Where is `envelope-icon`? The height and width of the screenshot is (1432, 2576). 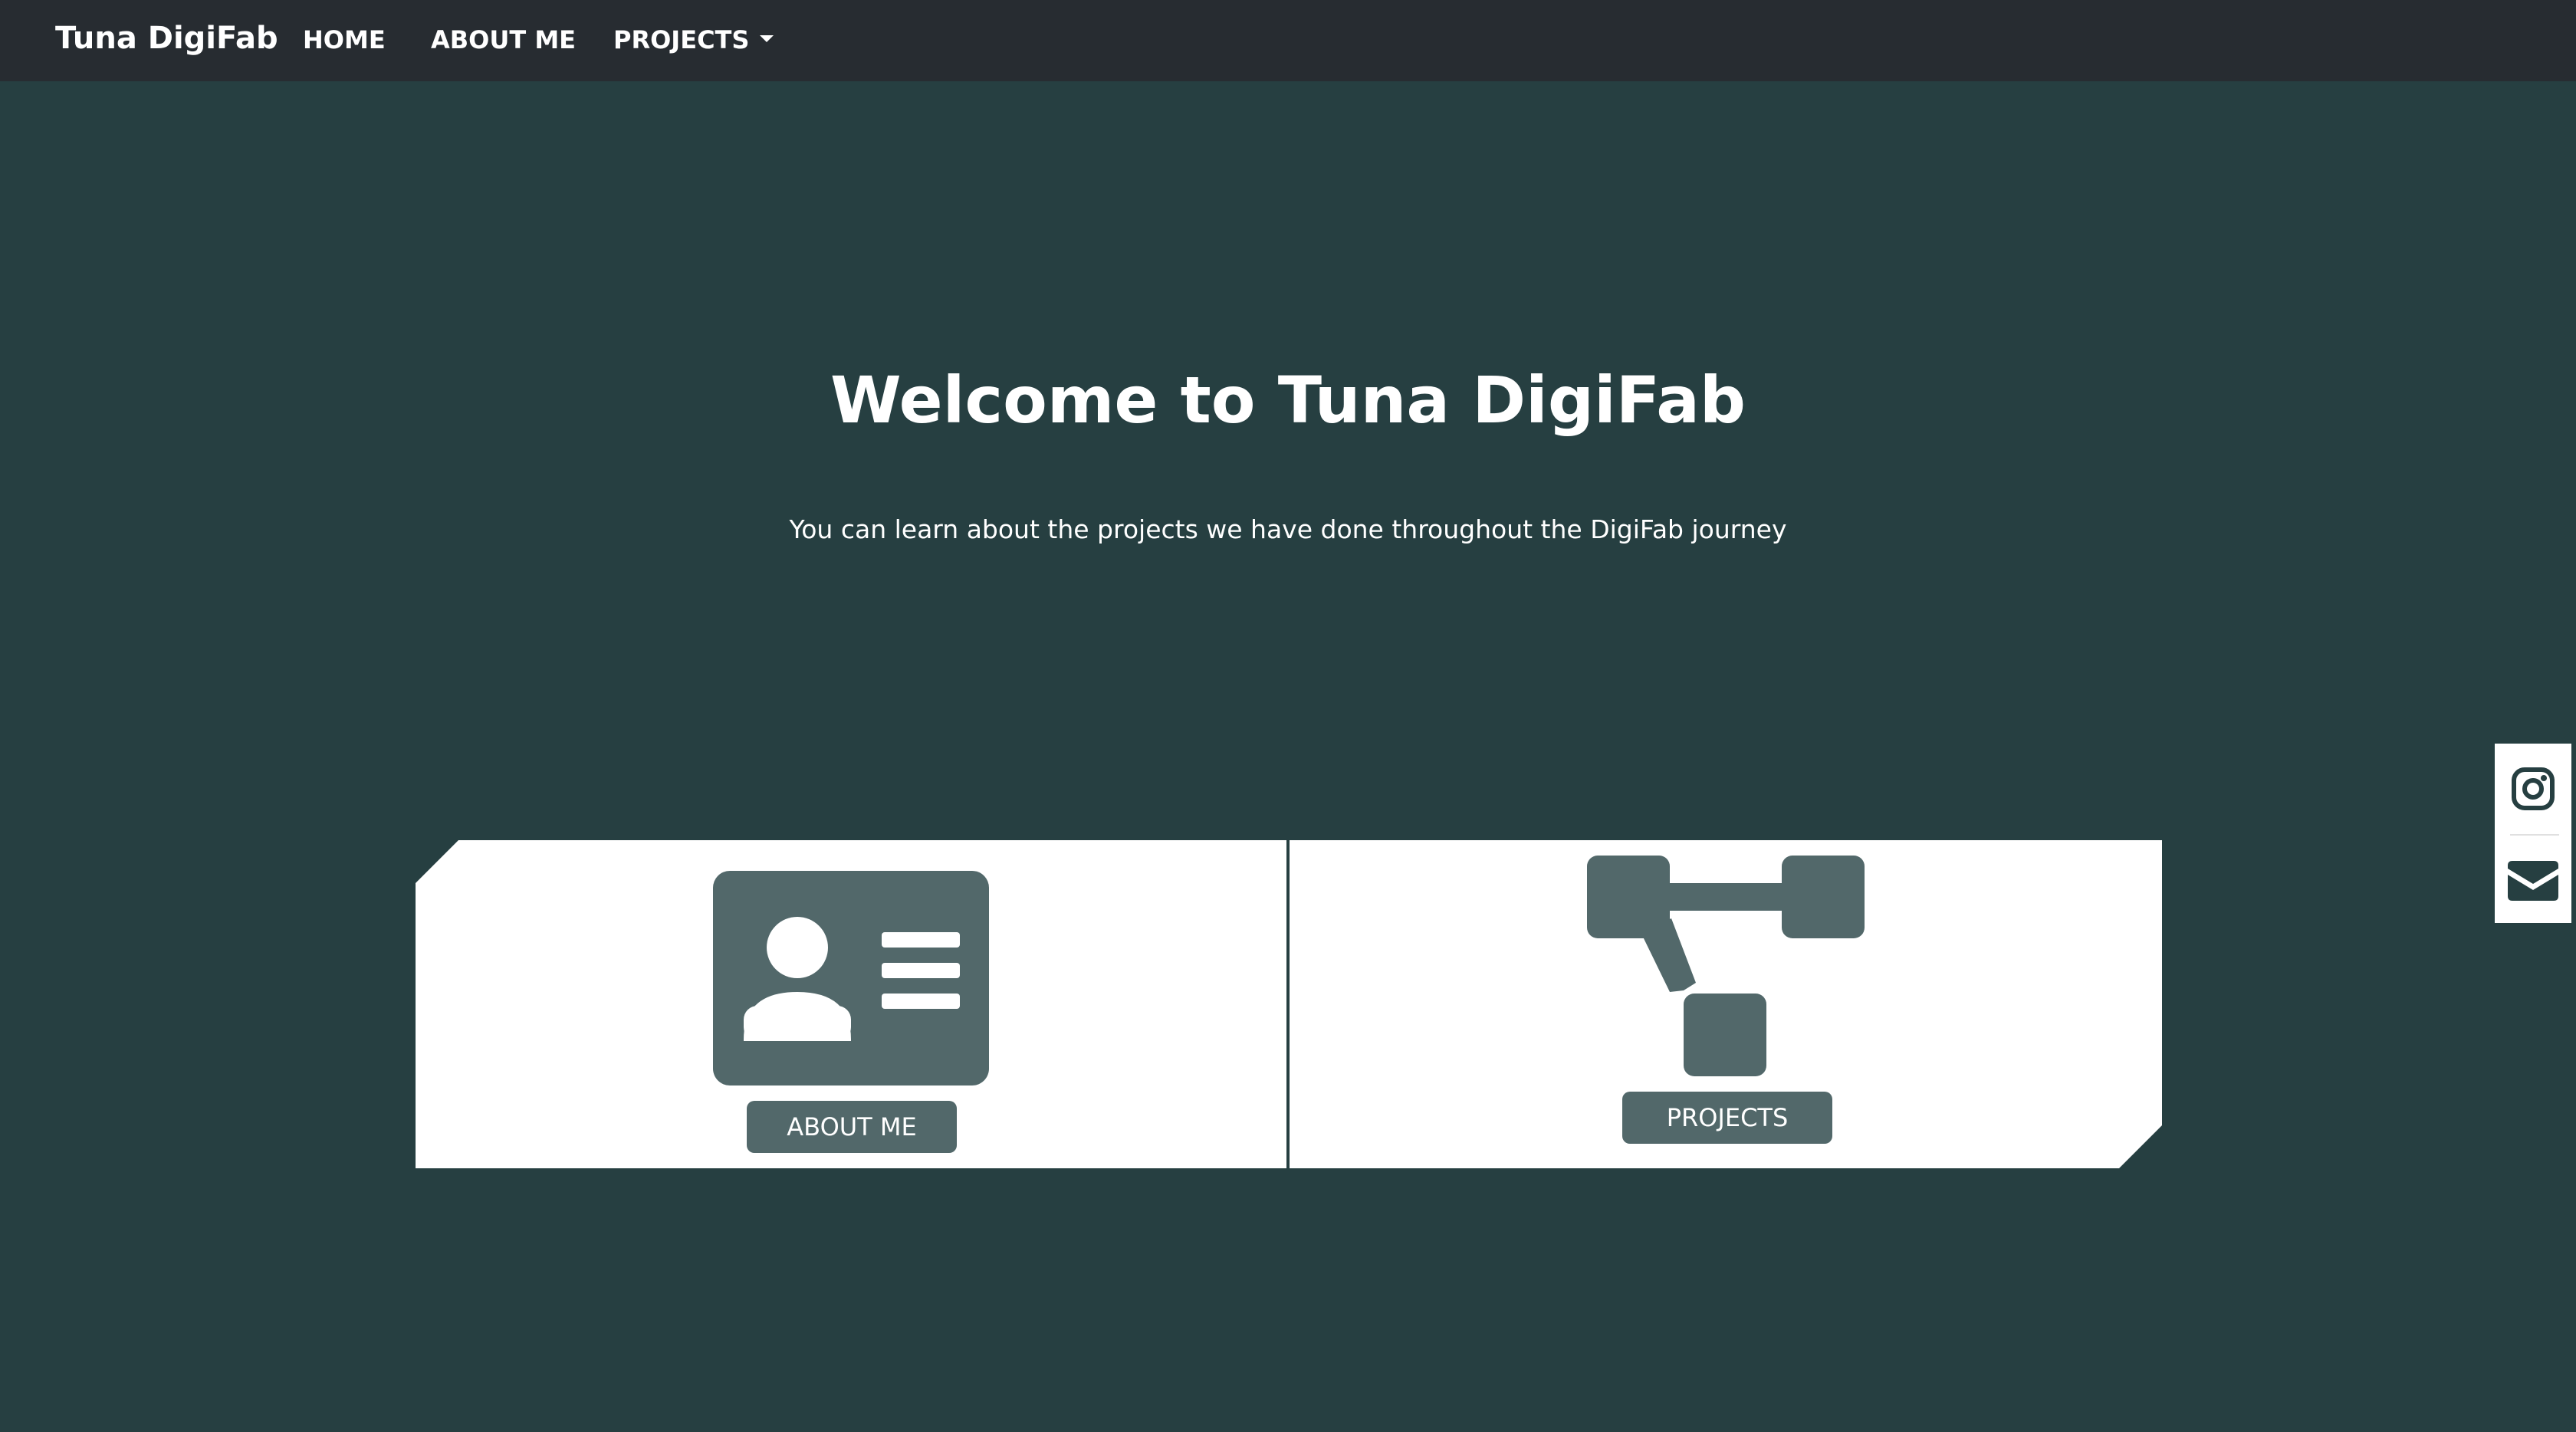
envelope-icon is located at coordinates (2533, 881).